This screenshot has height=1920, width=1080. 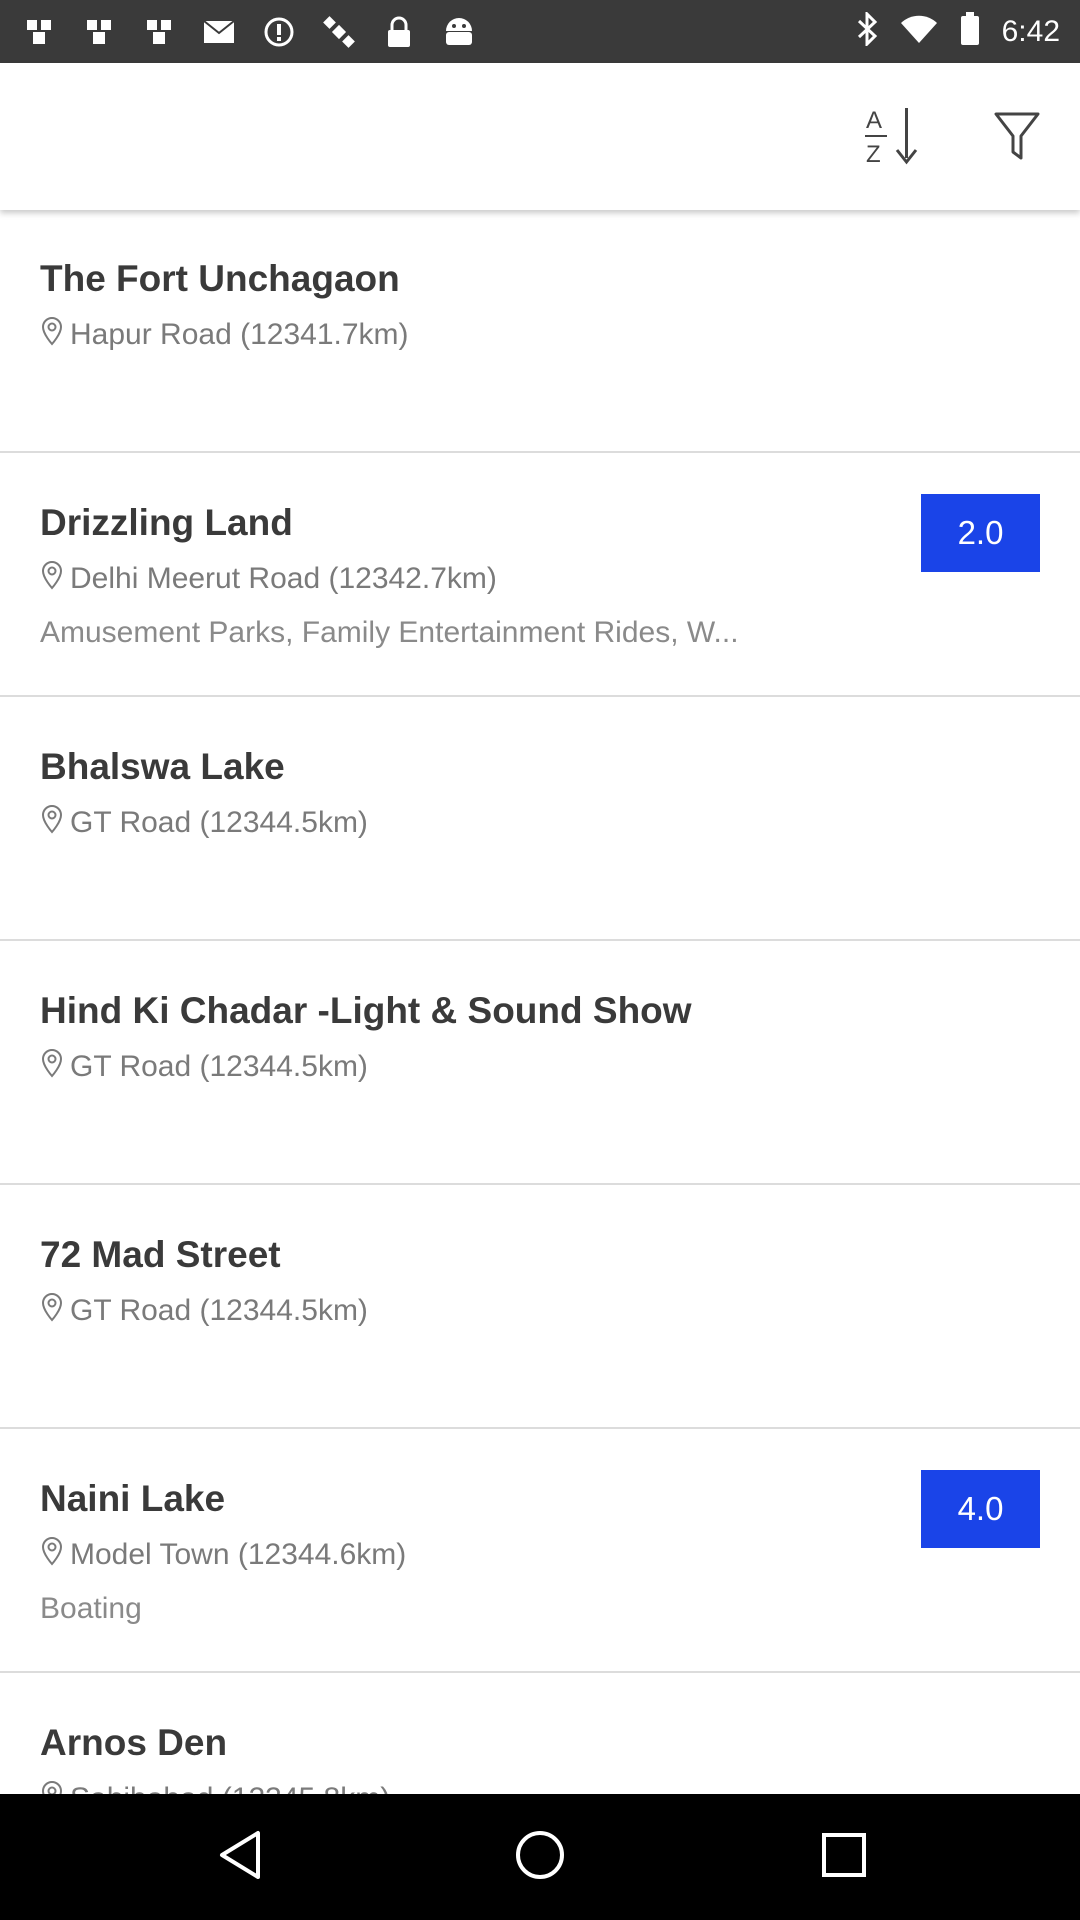 What do you see at coordinates (91, 1608) in the screenshot?
I see `place-category: Boating` at bounding box center [91, 1608].